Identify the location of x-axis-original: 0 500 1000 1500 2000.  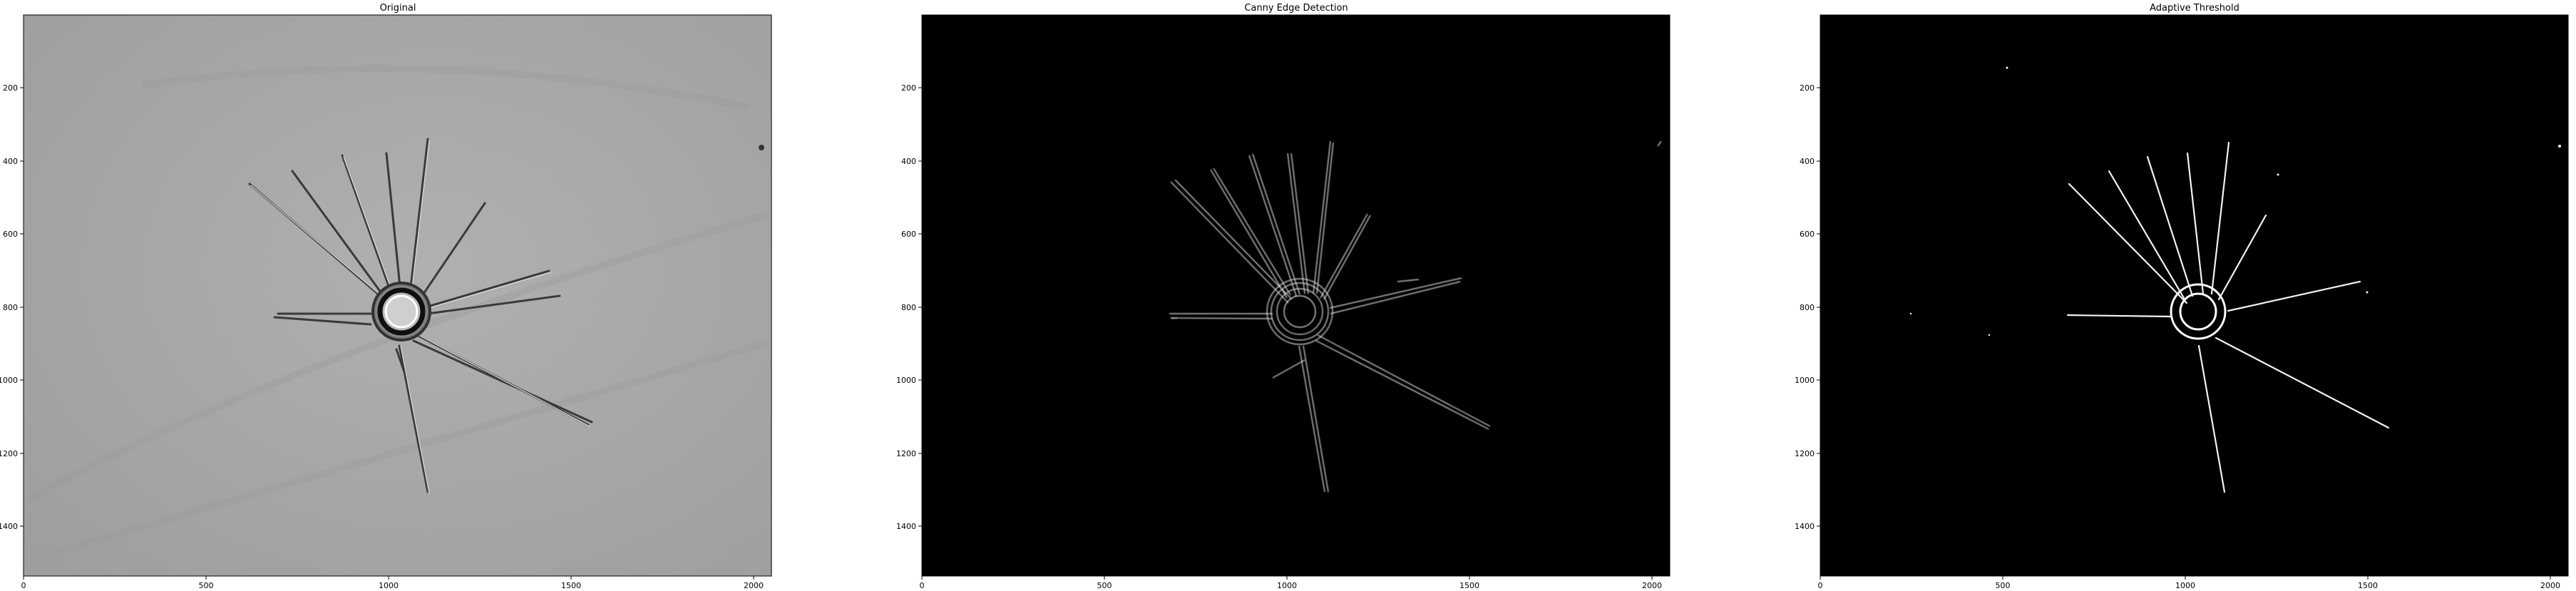
(392, 583).